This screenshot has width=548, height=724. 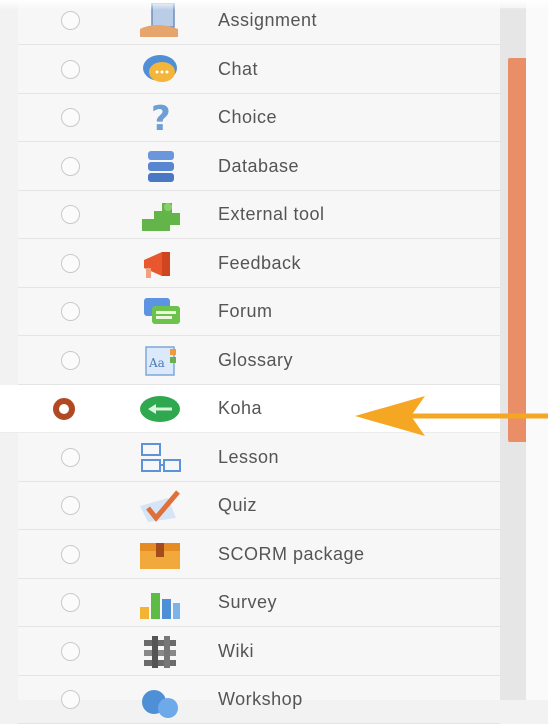 What do you see at coordinates (256, 359) in the screenshot?
I see `activity-label: Glossary` at bounding box center [256, 359].